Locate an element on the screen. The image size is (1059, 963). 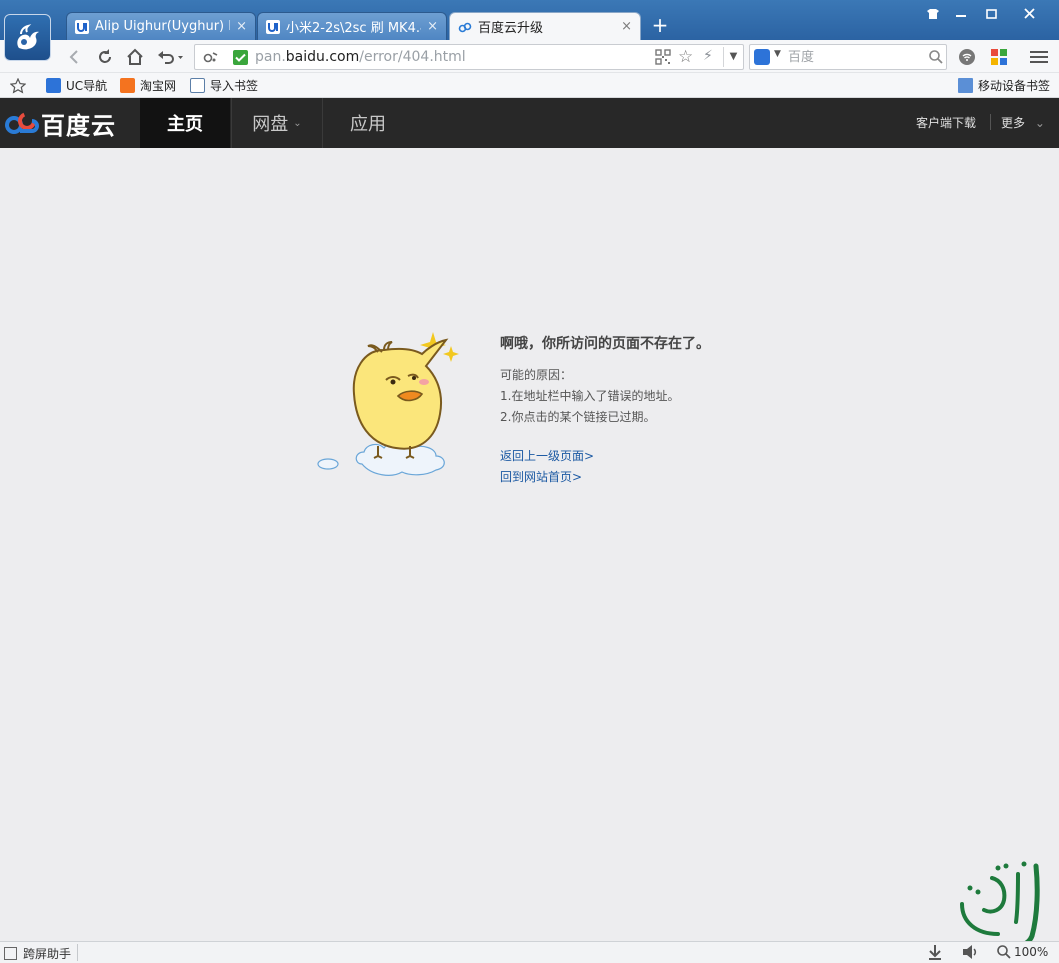
download-icon is located at coordinates (935, 953).